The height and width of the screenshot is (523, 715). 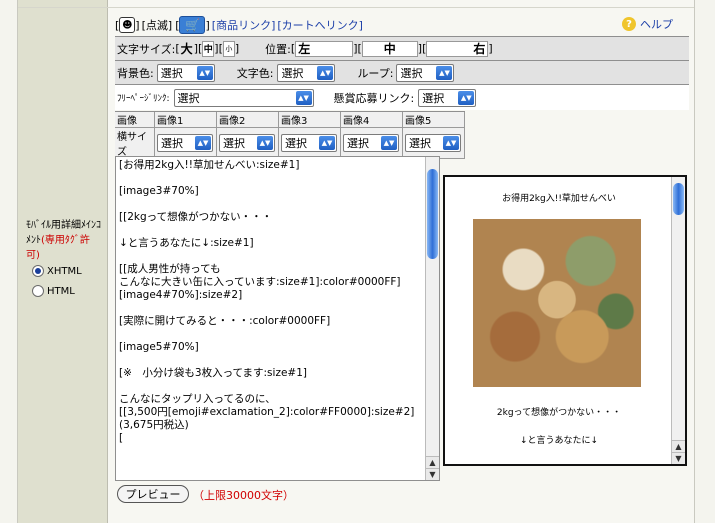 I want to click on bg-color-select-value: 選択, so click(x=171, y=73).